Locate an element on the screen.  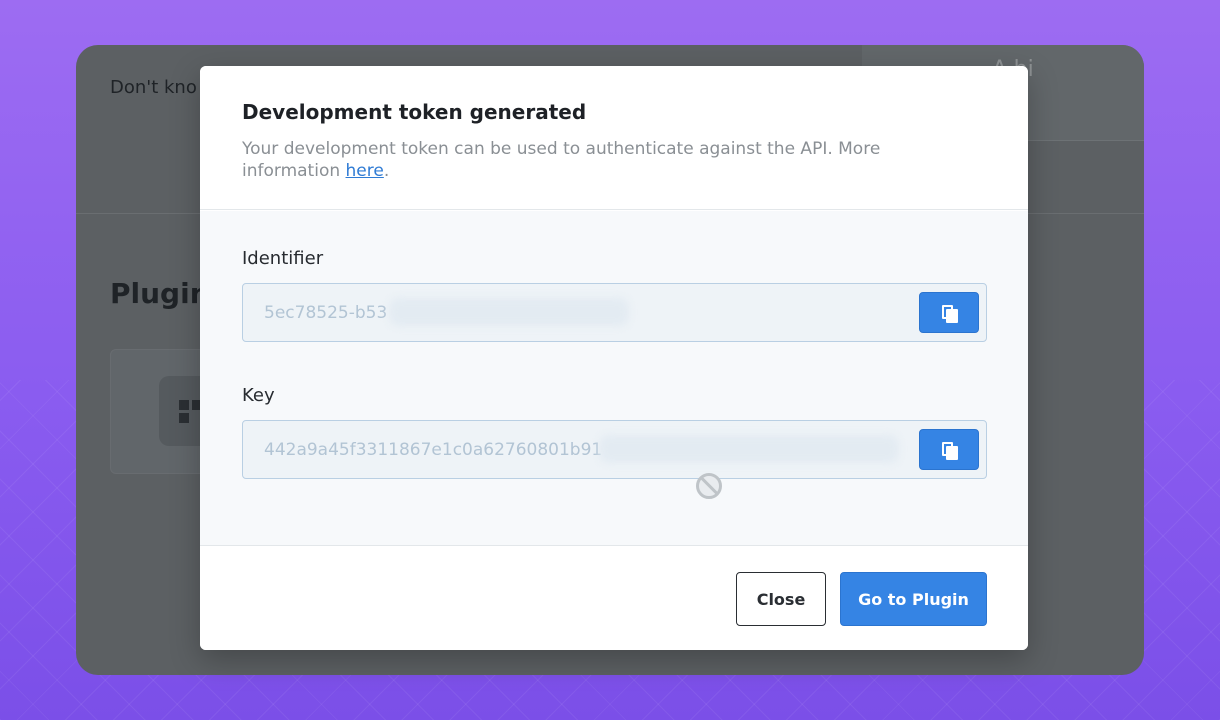
go-to-plugin-button: Go to Plugin is located at coordinates (913, 599).